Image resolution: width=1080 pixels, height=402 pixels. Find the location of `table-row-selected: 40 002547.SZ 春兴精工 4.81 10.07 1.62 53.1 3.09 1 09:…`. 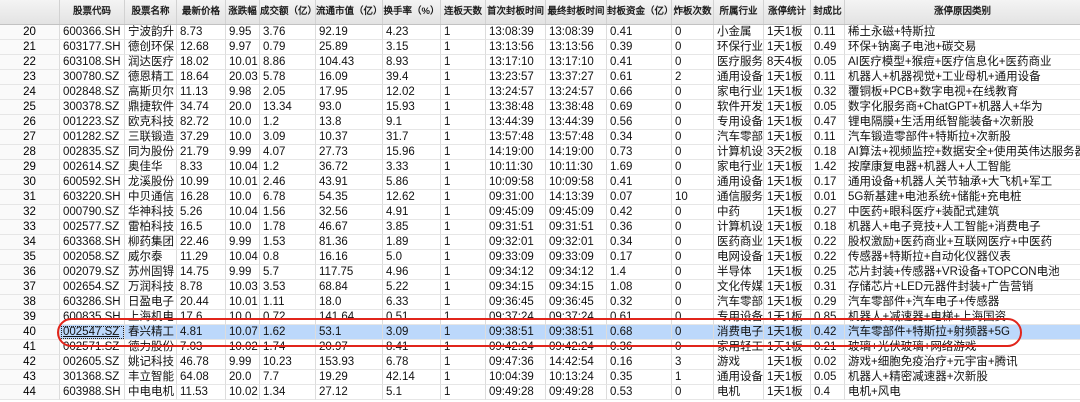

table-row-selected: 40 002547.SZ 春兴精工 4.81 10.07 1.62 53.1 3.09 1 09:… is located at coordinates (540, 332).